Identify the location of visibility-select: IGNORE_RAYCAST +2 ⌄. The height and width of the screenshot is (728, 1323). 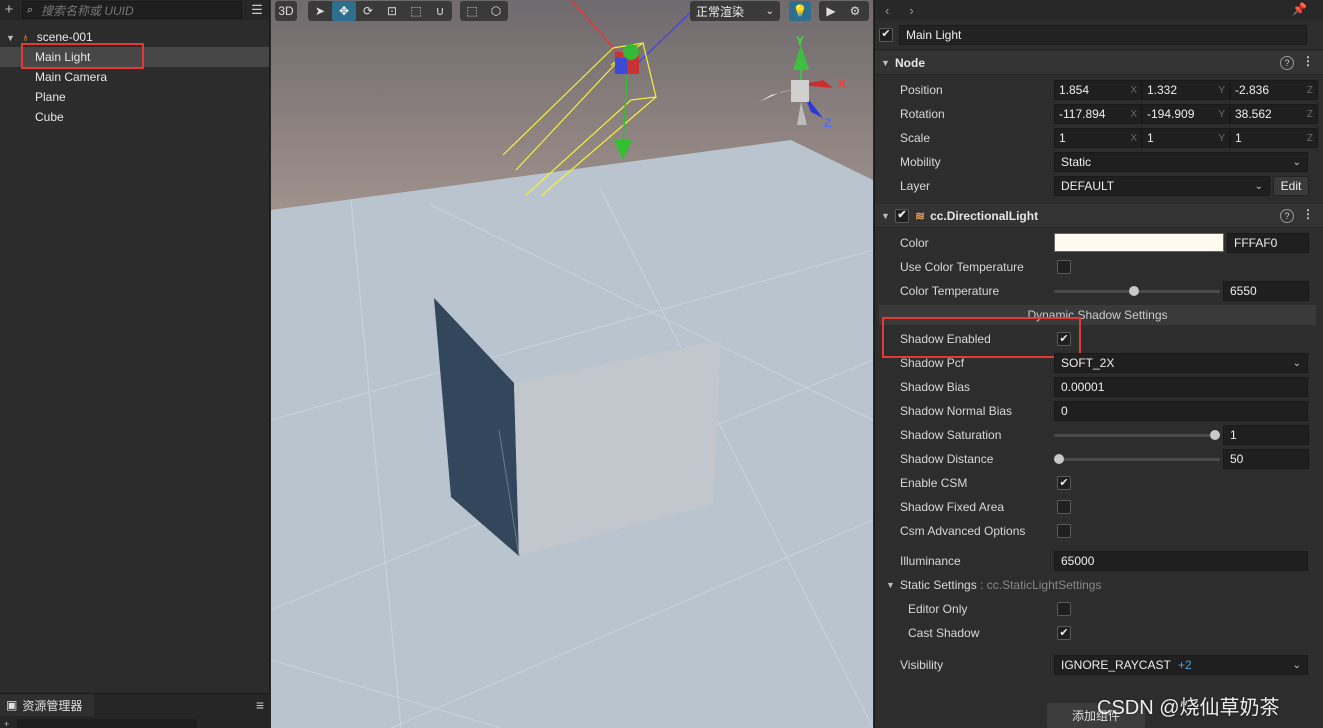
(1181, 665).